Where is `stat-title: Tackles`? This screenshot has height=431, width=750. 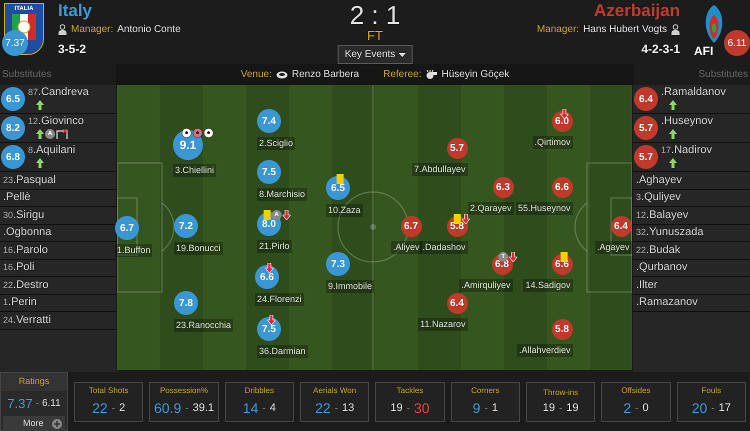
stat-title: Tackles is located at coordinates (410, 390).